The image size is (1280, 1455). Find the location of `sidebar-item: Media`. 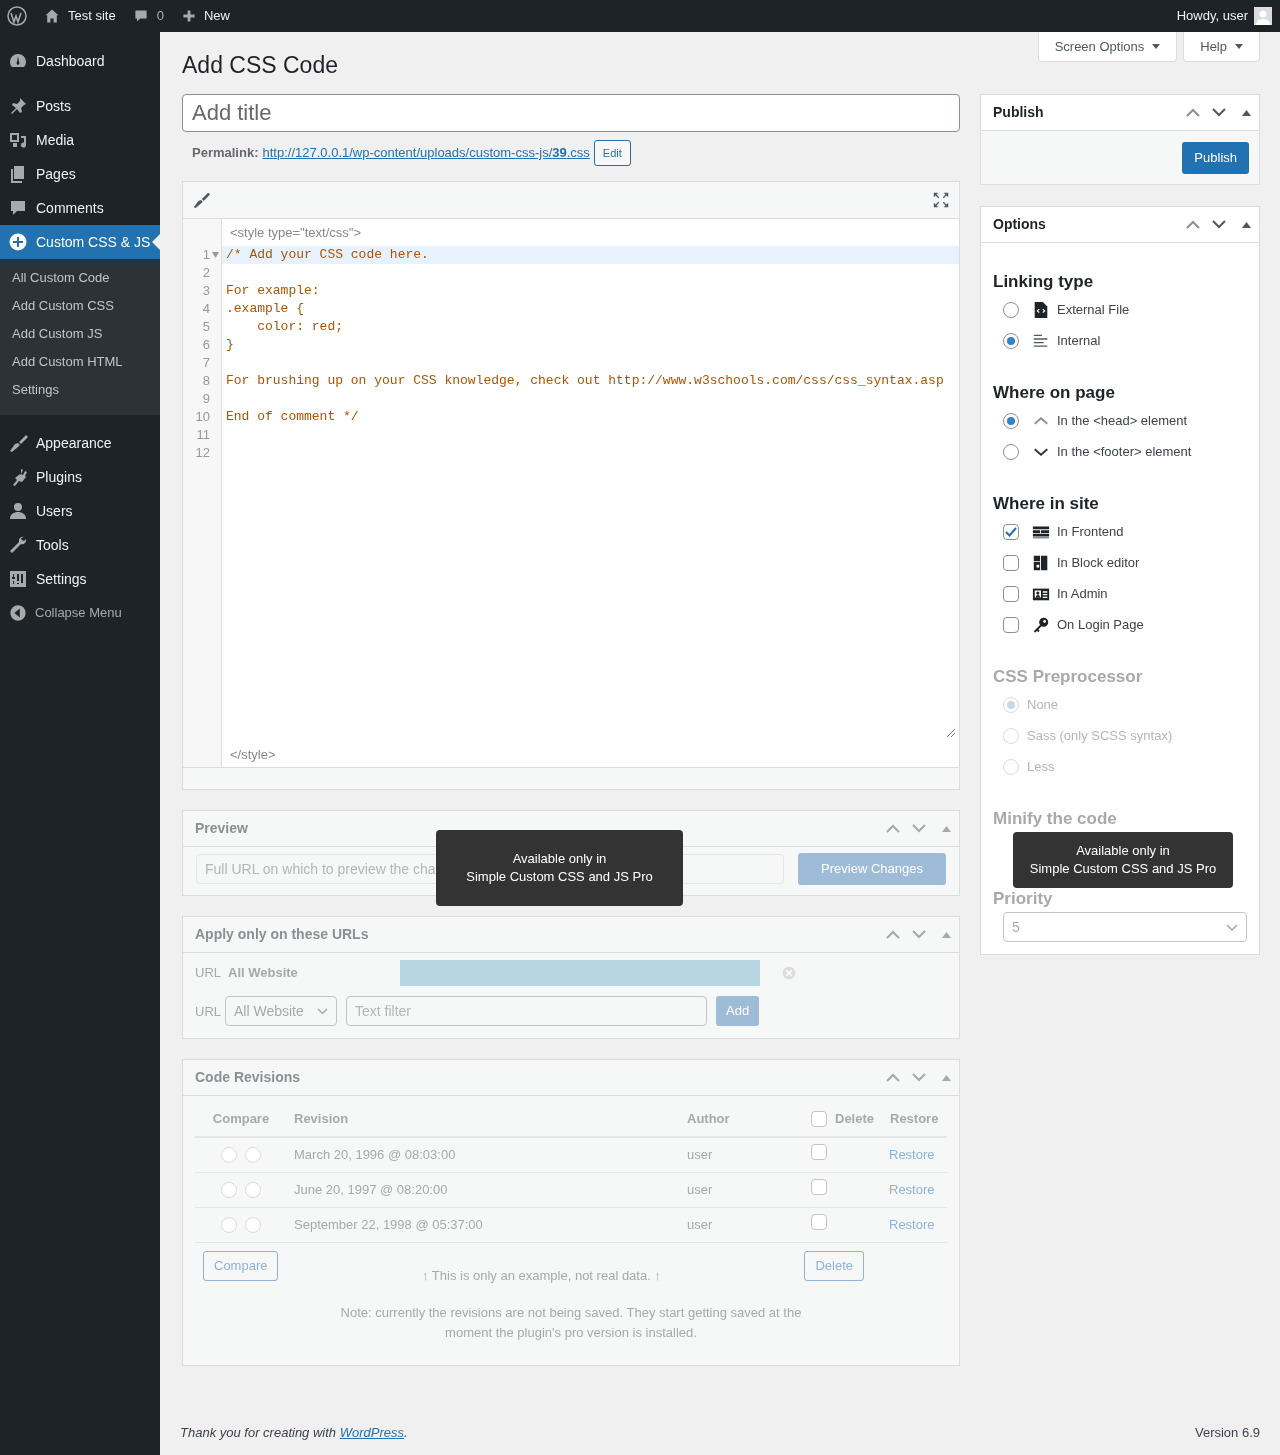

sidebar-item: Media is located at coordinates (80, 140).